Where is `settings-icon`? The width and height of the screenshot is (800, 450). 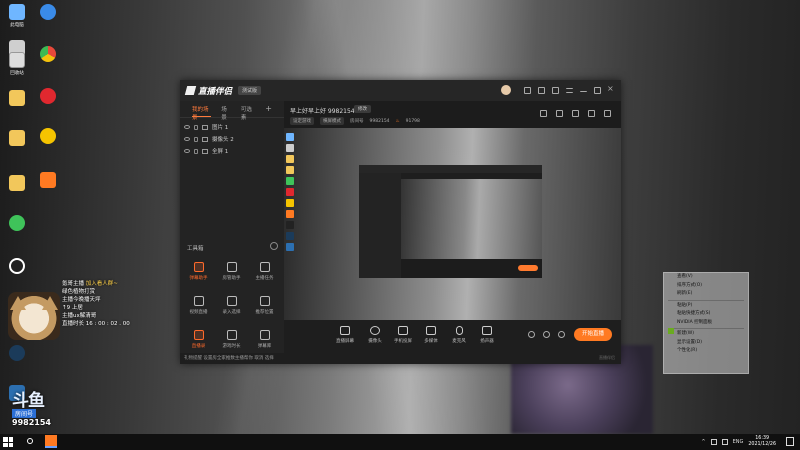
settings-icon is located at coordinates (555, 90).